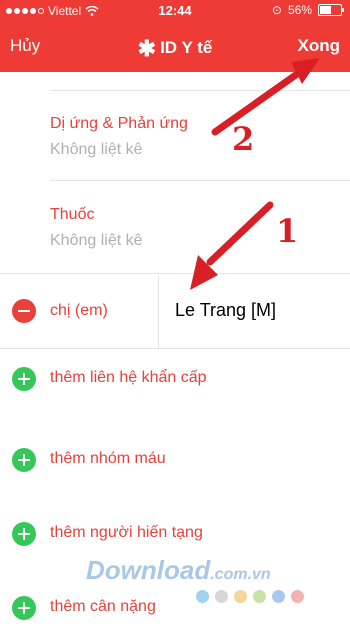 This screenshot has width=350, height=628. What do you see at coordinates (265, 97) in the screenshot?
I see `arrow-to-done-icon` at bounding box center [265, 97].